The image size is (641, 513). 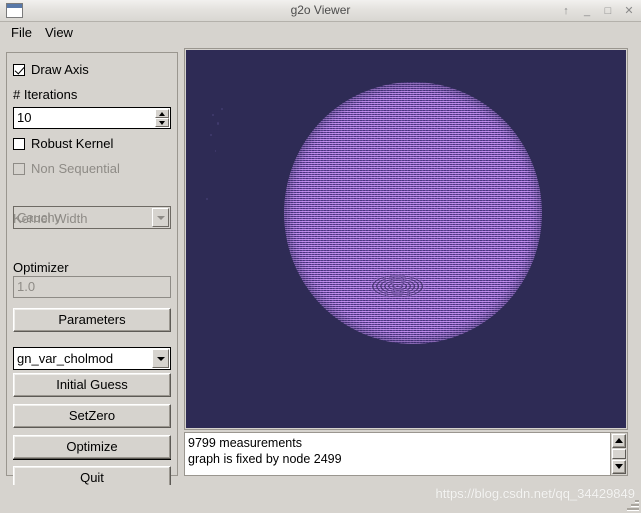 What do you see at coordinates (50, 218) in the screenshot?
I see `kernel-width-label: Kernel Width` at bounding box center [50, 218].